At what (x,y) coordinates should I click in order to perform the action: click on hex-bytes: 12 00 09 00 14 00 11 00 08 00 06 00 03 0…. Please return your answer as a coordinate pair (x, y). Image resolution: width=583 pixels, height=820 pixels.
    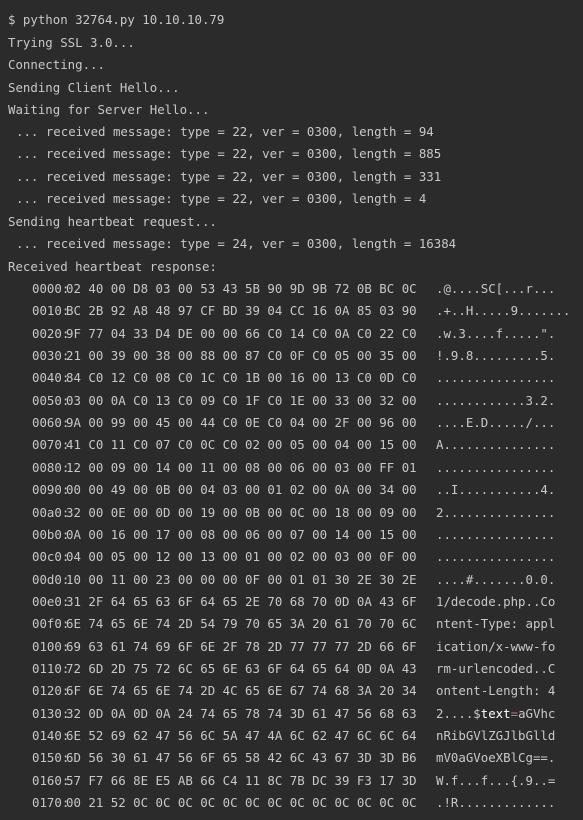
    Looking at the image, I should click on (241, 467).